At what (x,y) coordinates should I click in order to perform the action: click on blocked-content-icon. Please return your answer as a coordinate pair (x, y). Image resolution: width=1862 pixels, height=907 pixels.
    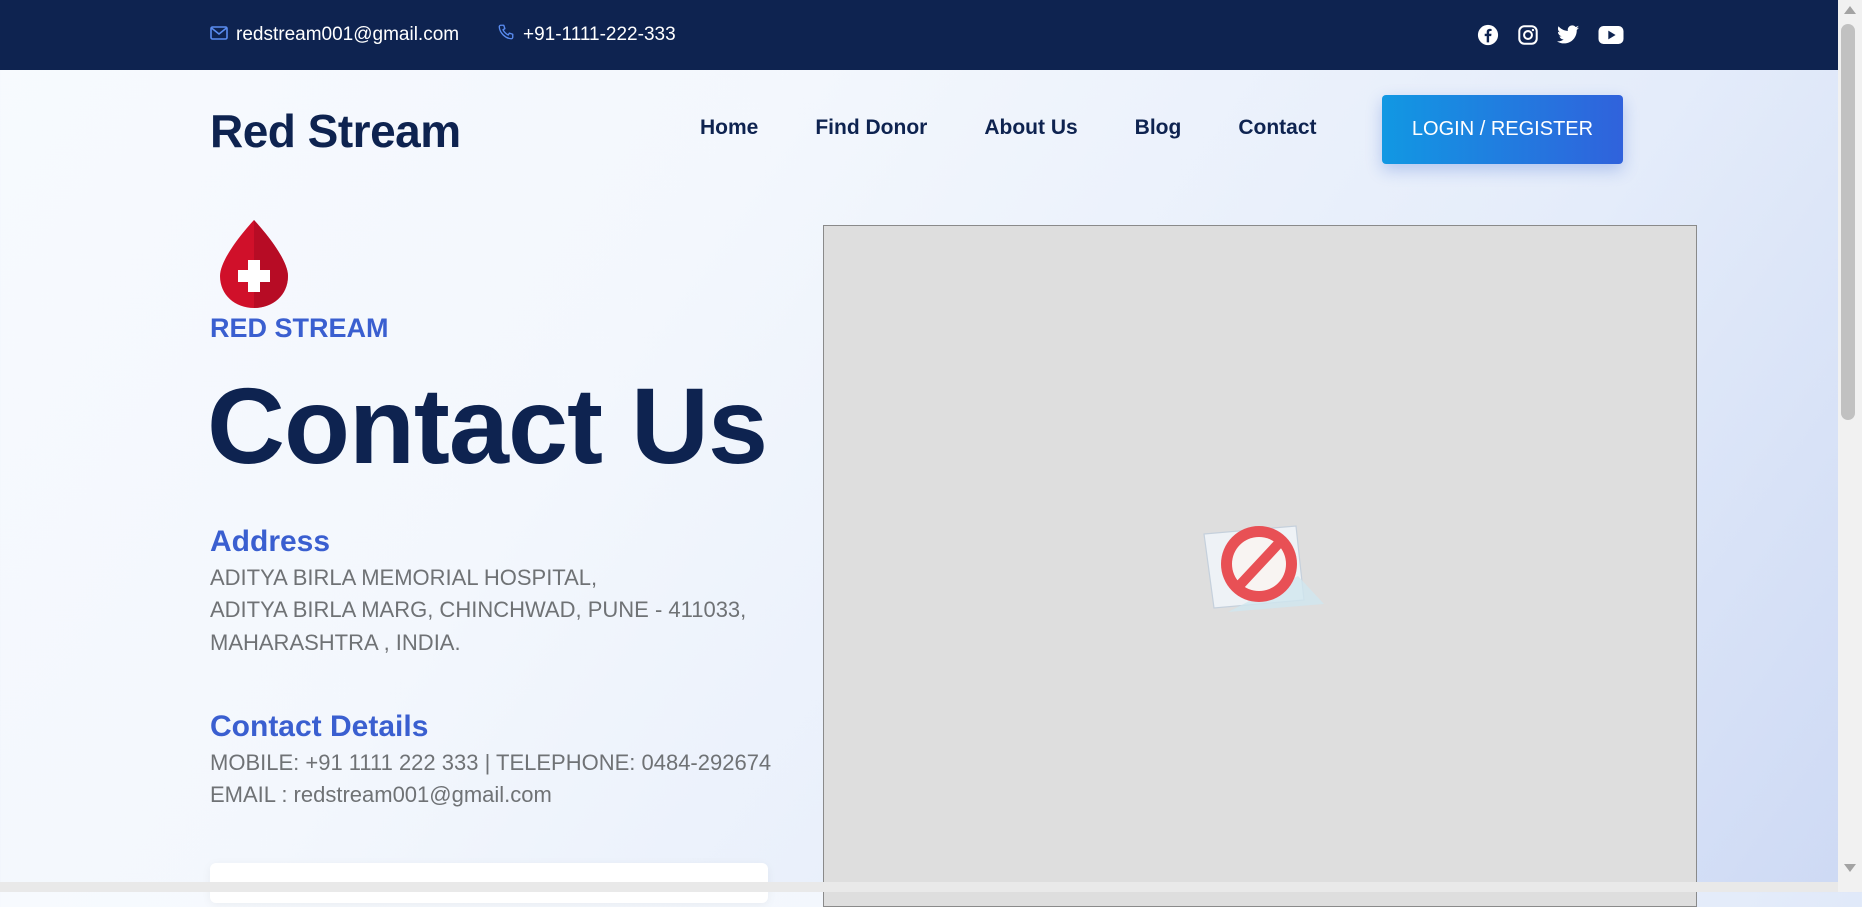
    Looking at the image, I should click on (1261, 568).